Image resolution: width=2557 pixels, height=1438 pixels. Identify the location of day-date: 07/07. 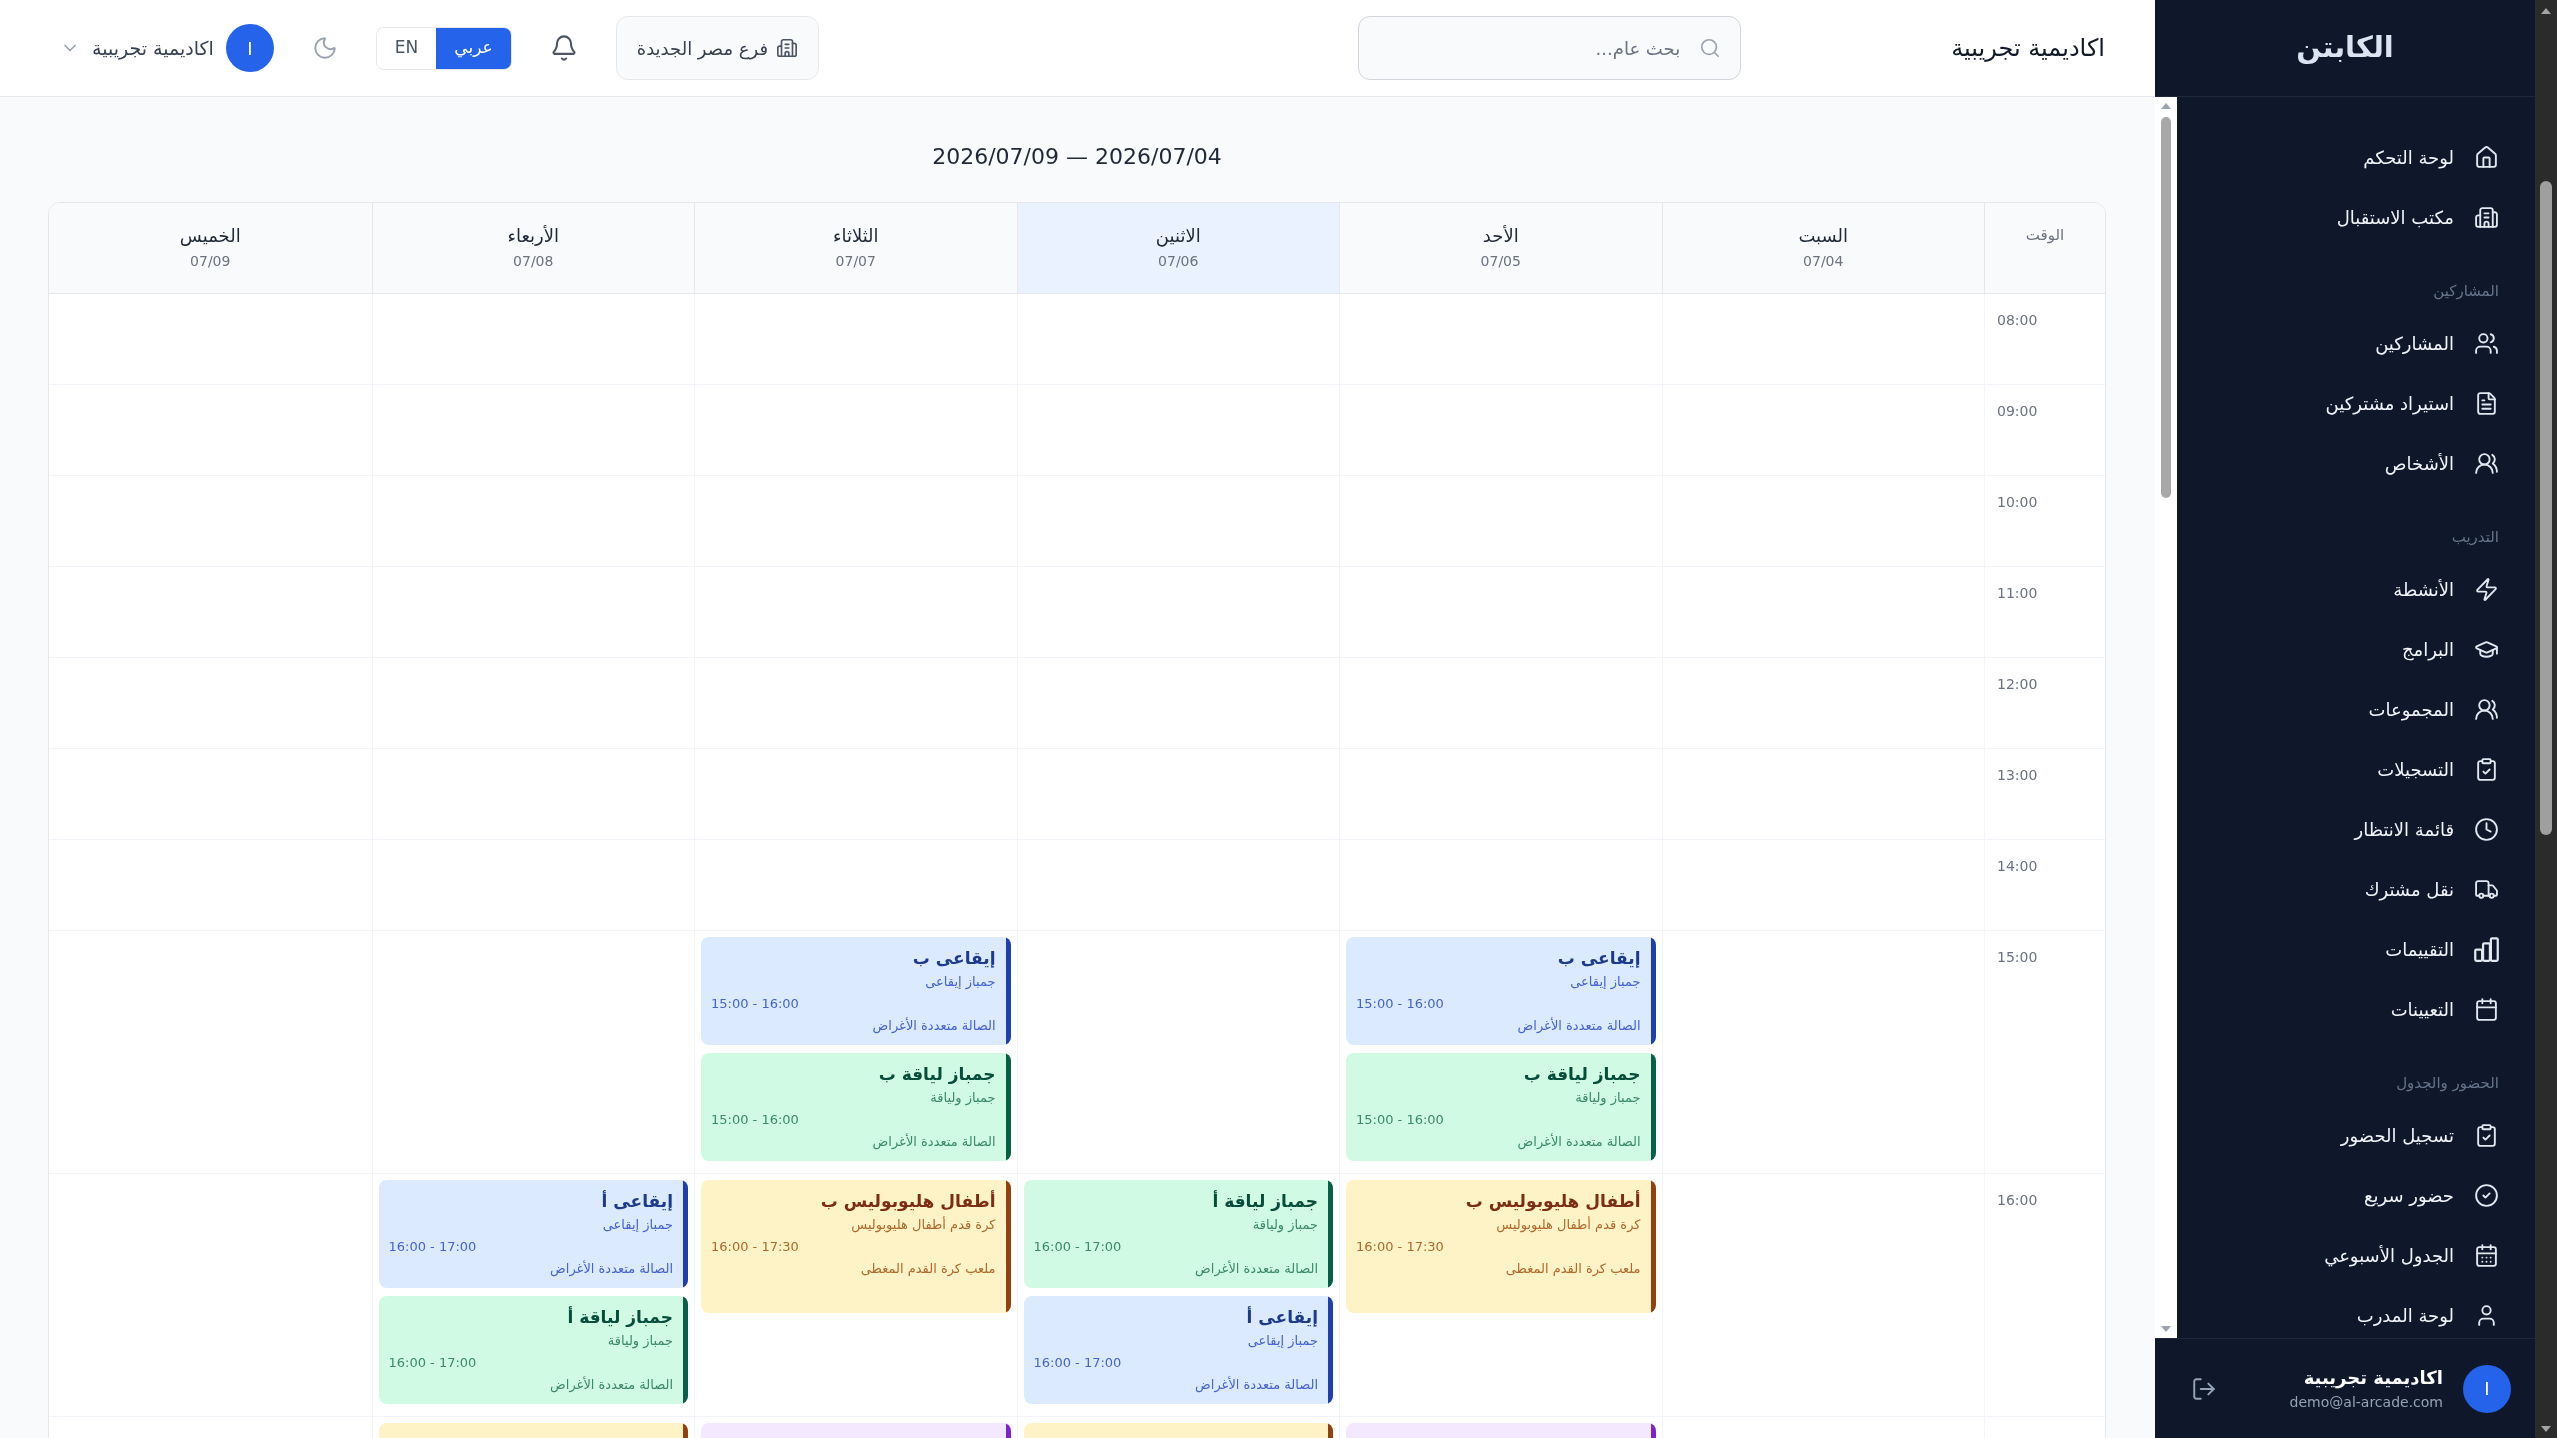
(855, 261).